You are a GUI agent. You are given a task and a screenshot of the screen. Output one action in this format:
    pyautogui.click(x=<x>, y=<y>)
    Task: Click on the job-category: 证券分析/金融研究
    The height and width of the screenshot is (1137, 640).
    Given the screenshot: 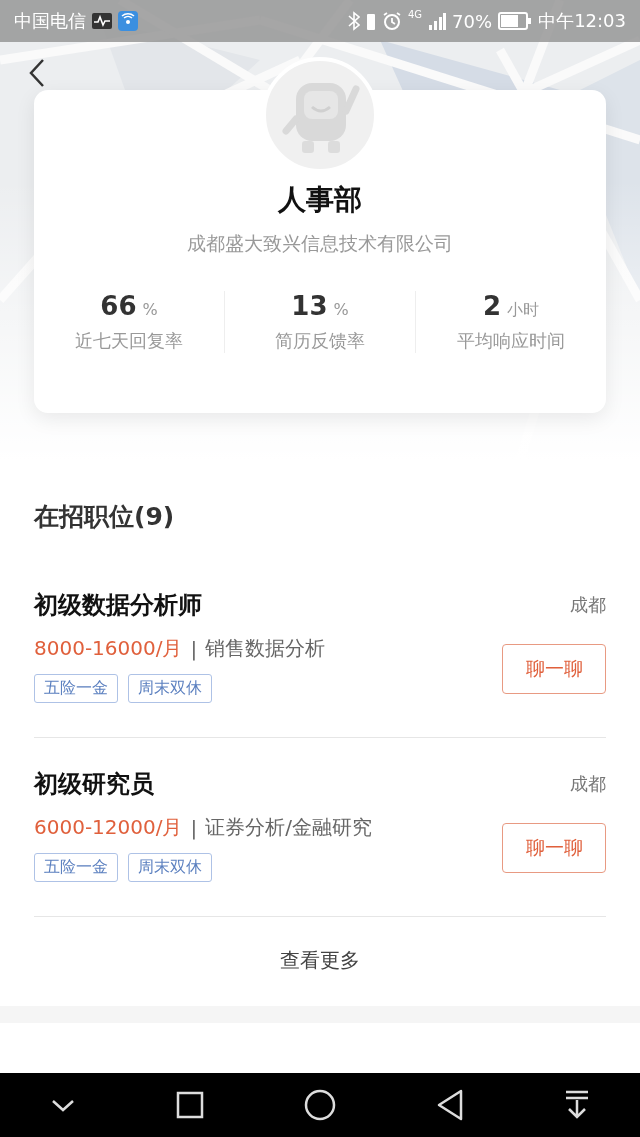 What is the action you would take?
    pyautogui.click(x=288, y=827)
    